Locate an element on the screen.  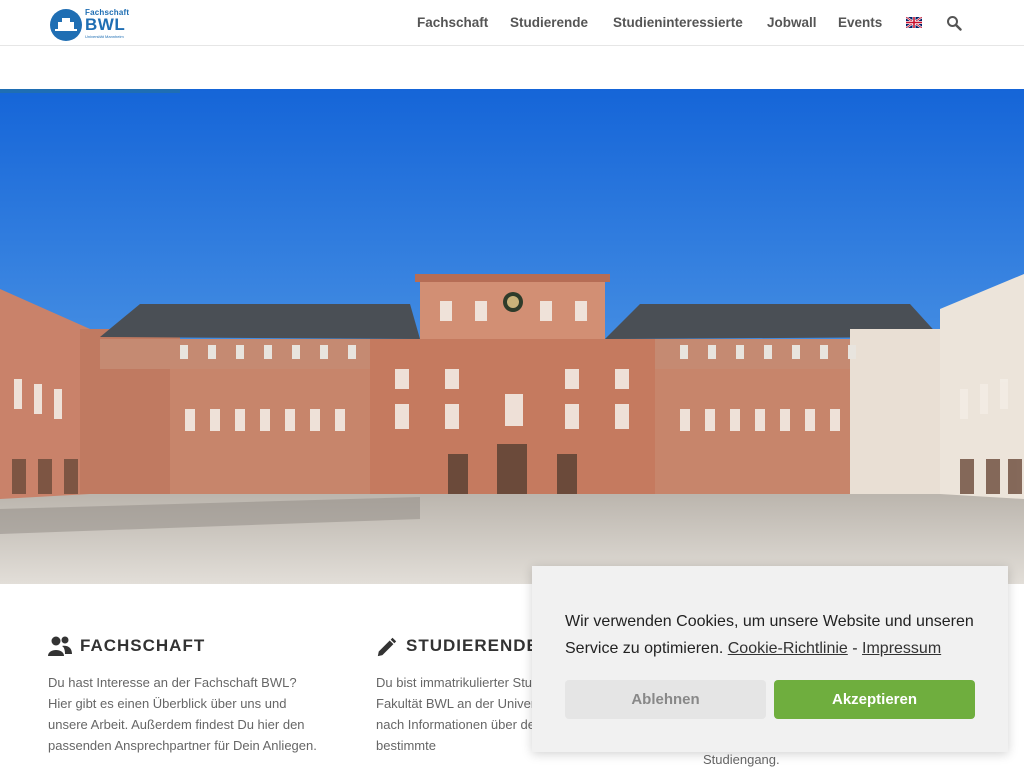
cookie-policy-link: Cookie-Richtlinie is located at coordinates (788, 648).